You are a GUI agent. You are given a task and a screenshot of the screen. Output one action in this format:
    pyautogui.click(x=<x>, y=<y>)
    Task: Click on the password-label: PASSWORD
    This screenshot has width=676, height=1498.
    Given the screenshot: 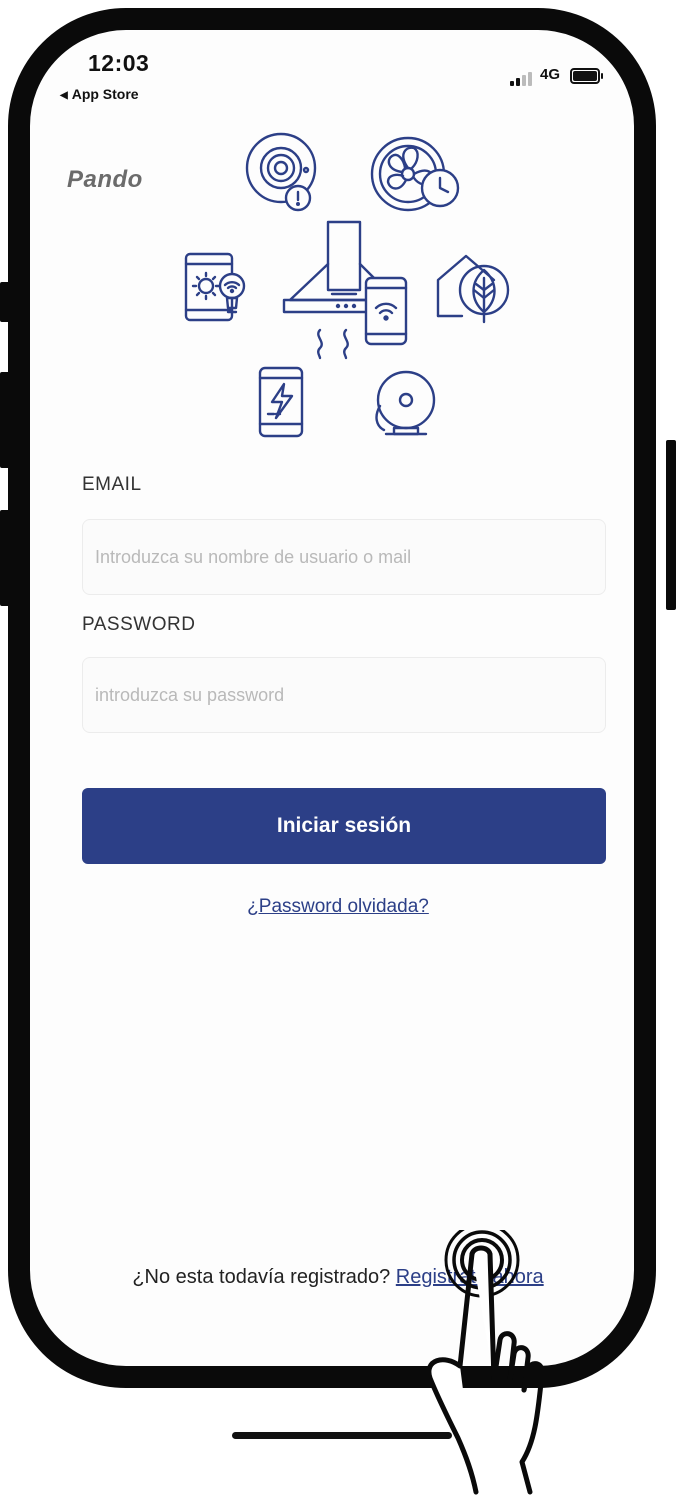 What is the action you would take?
    pyautogui.click(x=139, y=624)
    